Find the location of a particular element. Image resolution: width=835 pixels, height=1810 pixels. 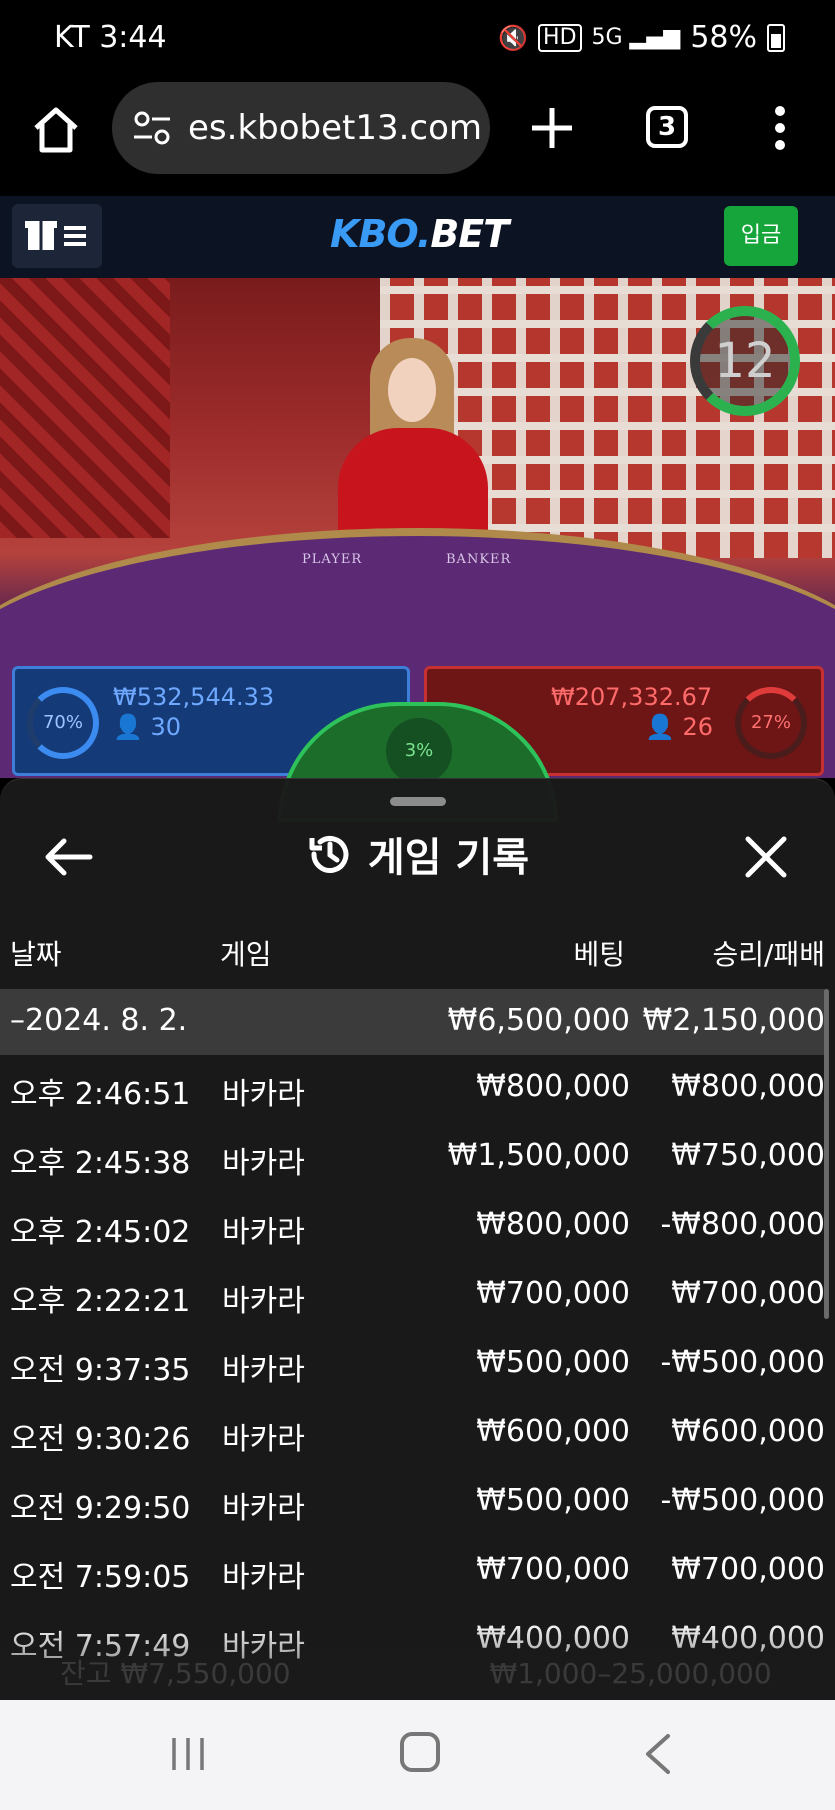

site-logo: KBO.BET is located at coordinates (419, 234).